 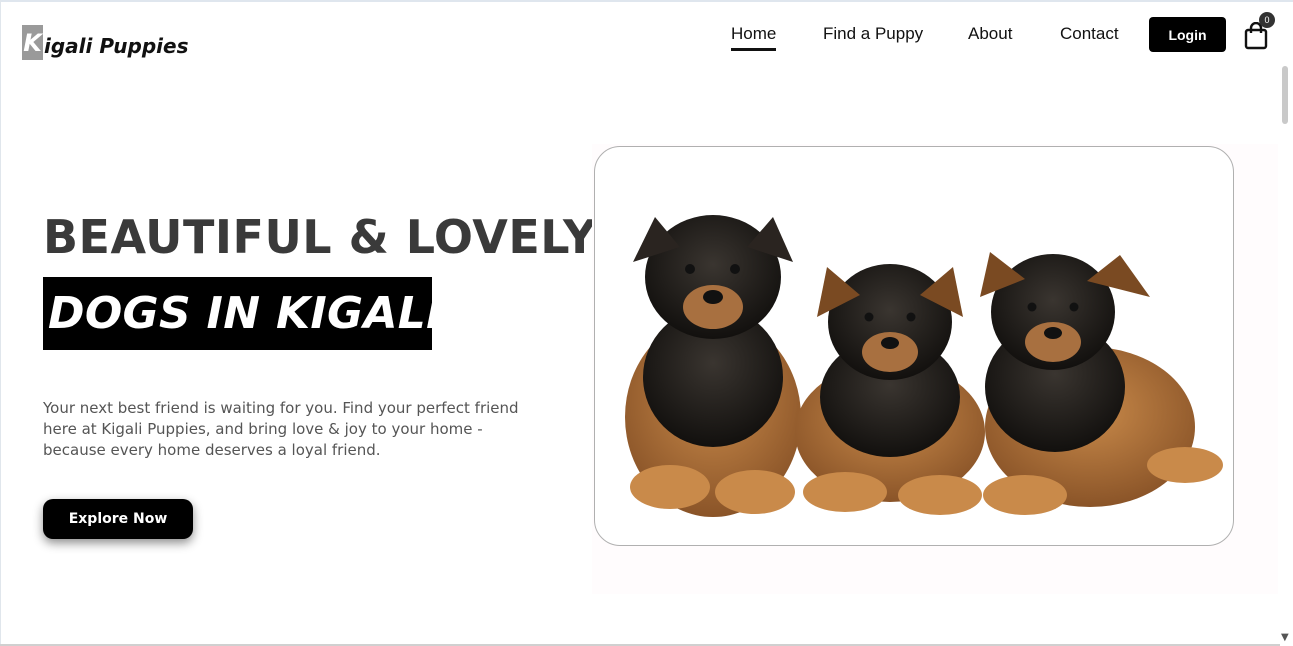 What do you see at coordinates (1101, 383) in the screenshot?
I see `puppy-right` at bounding box center [1101, 383].